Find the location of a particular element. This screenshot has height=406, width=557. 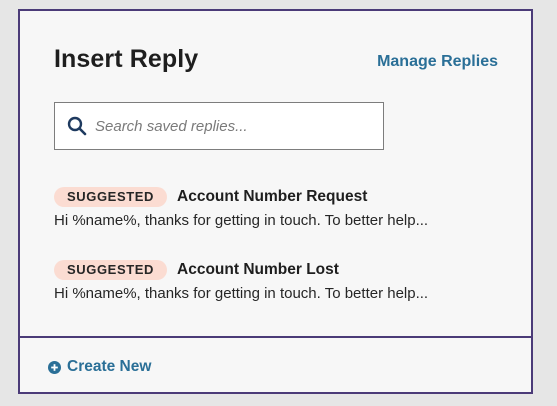

create-new-button: Create New is located at coordinates (99, 367).